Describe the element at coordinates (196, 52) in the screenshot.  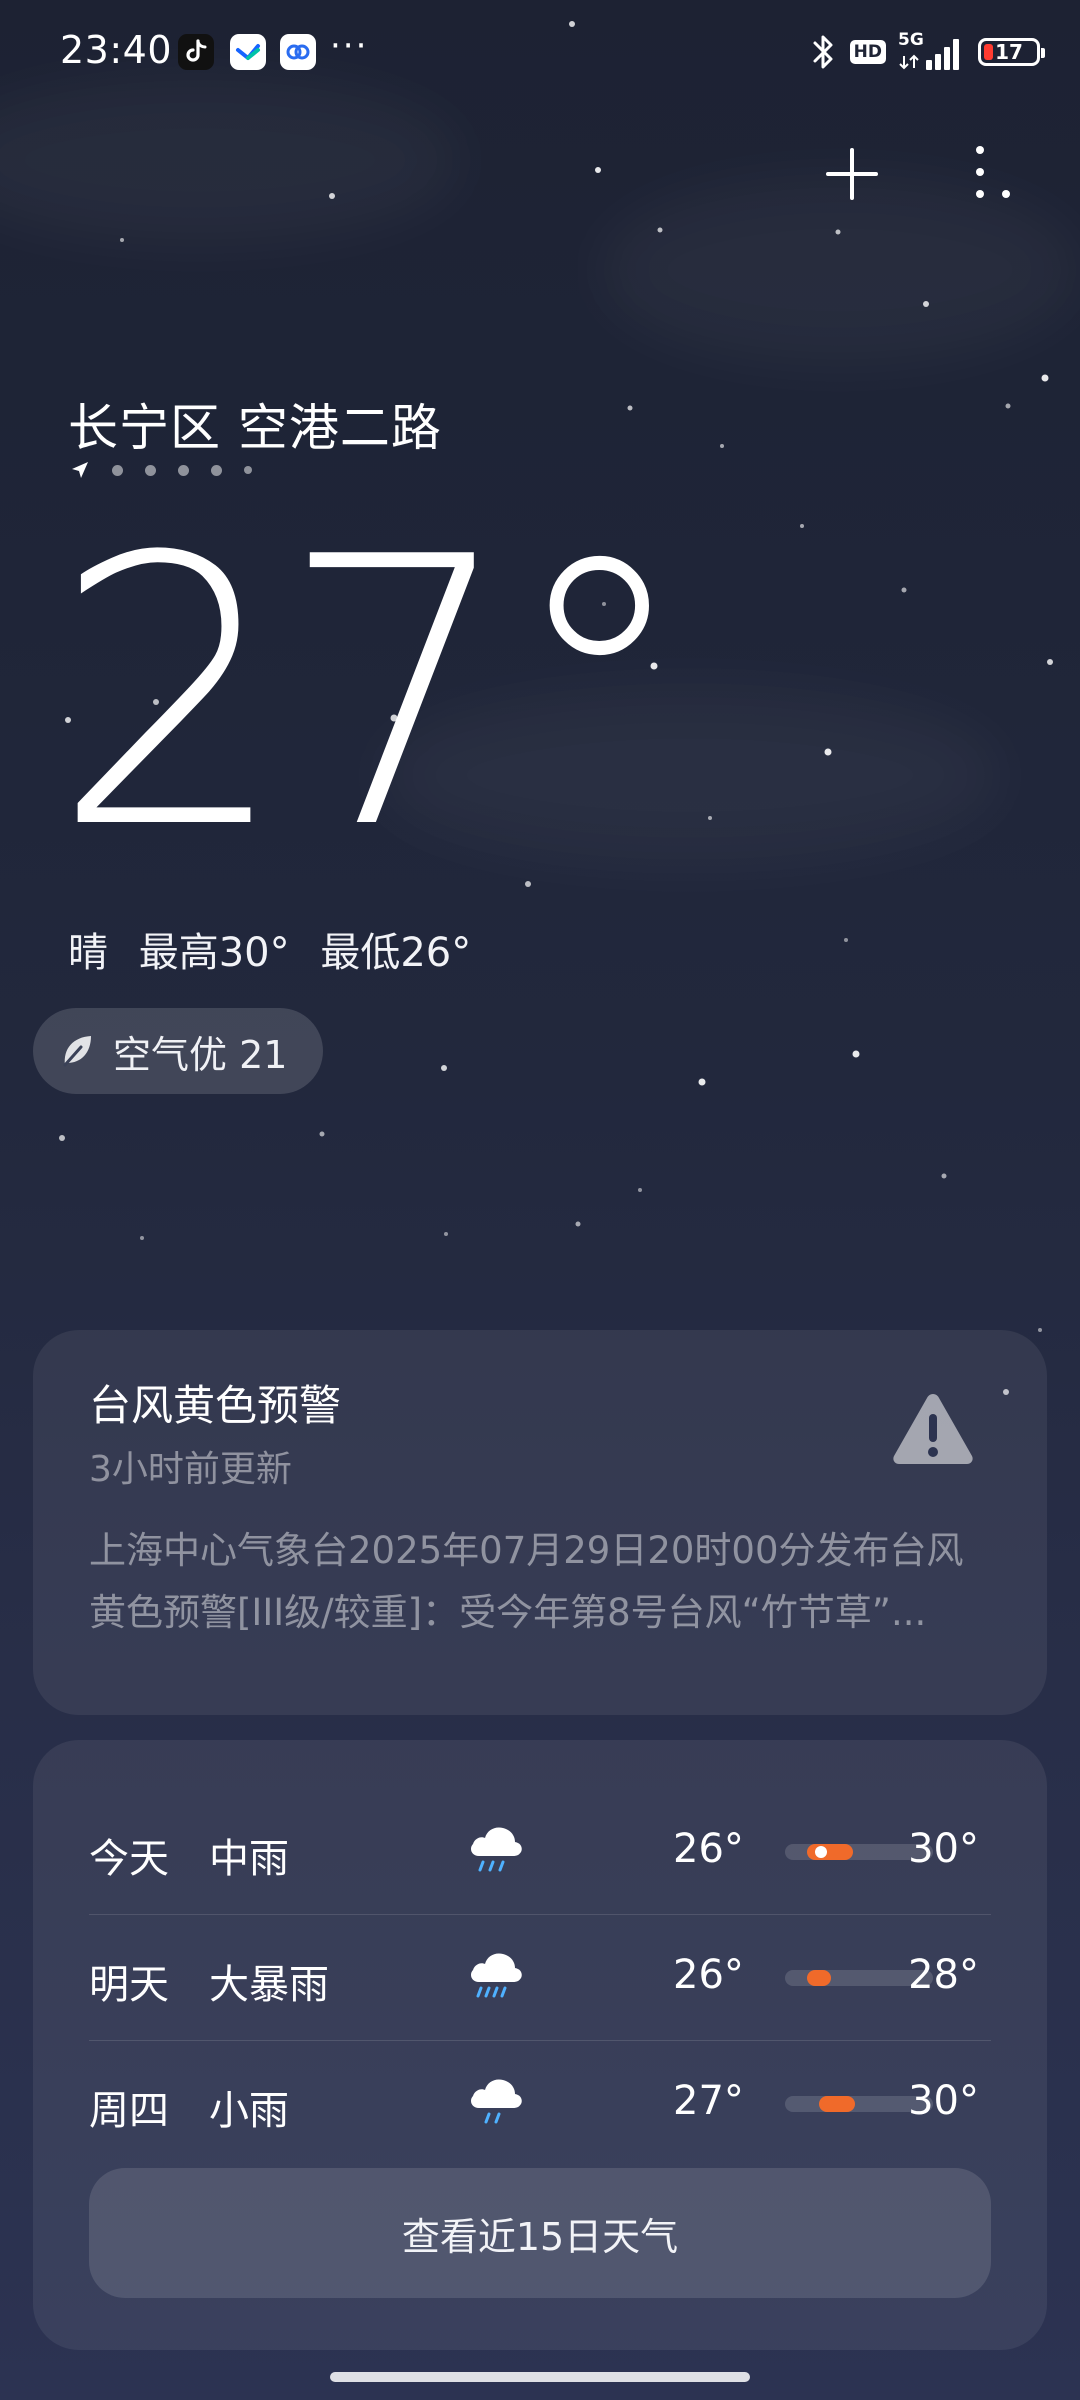
I see `tiktok-icon` at that location.